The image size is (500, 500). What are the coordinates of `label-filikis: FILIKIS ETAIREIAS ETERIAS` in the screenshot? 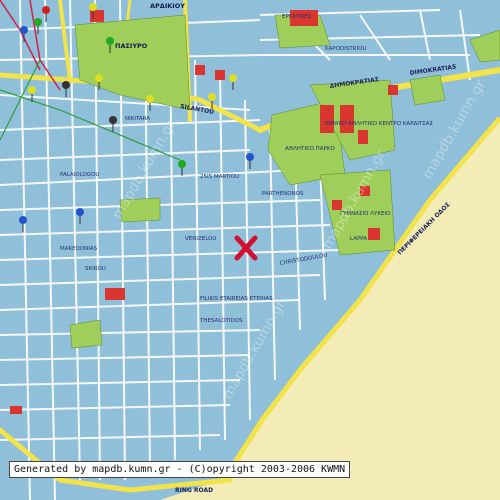 It's located at (236, 299).